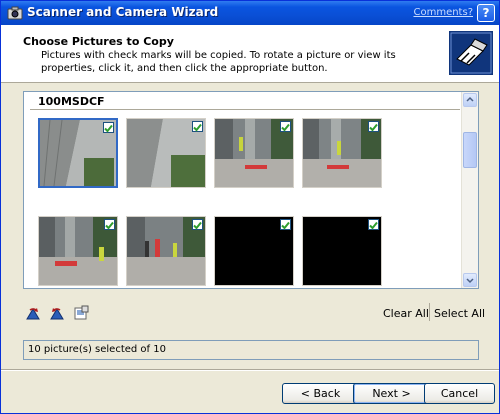 Image resolution: width=500 pixels, height=414 pixels. Describe the element at coordinates (250, 13) in the screenshot. I see `title-bar: Scanner and Camera Wizard Comments? ?` at that location.